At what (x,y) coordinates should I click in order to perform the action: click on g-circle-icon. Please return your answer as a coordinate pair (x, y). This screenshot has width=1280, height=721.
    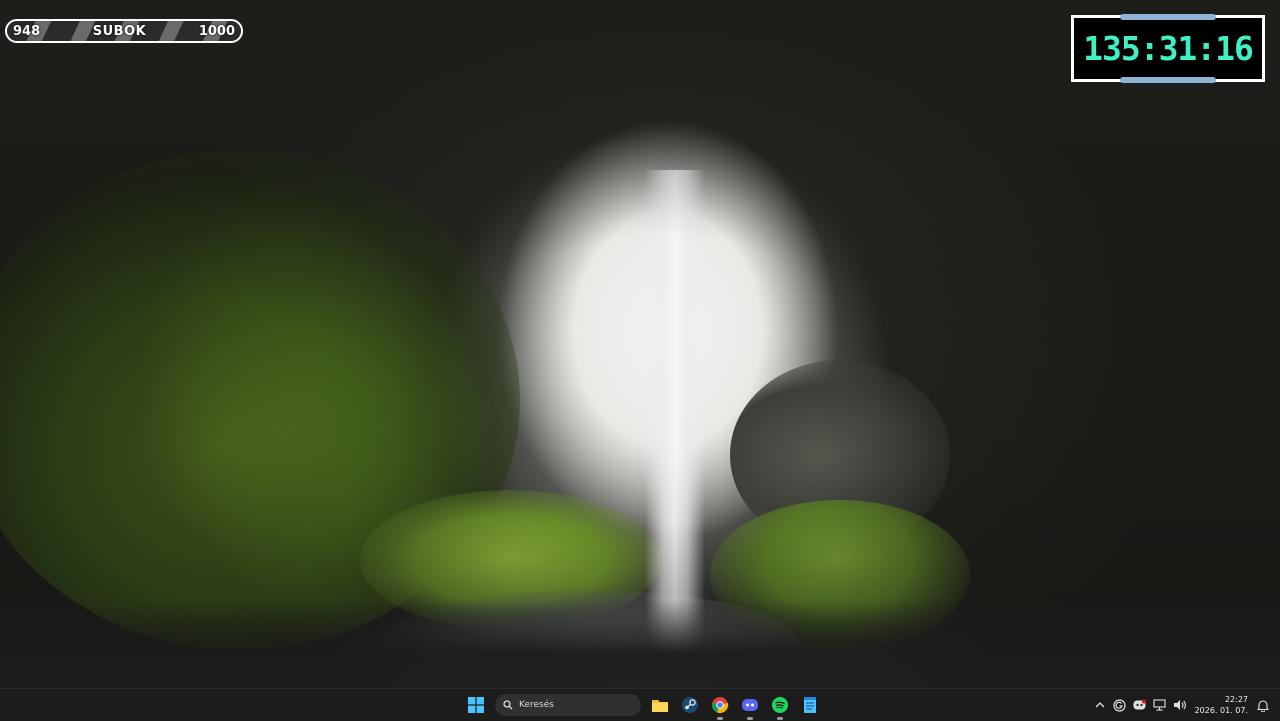
    Looking at the image, I should click on (1119, 705).